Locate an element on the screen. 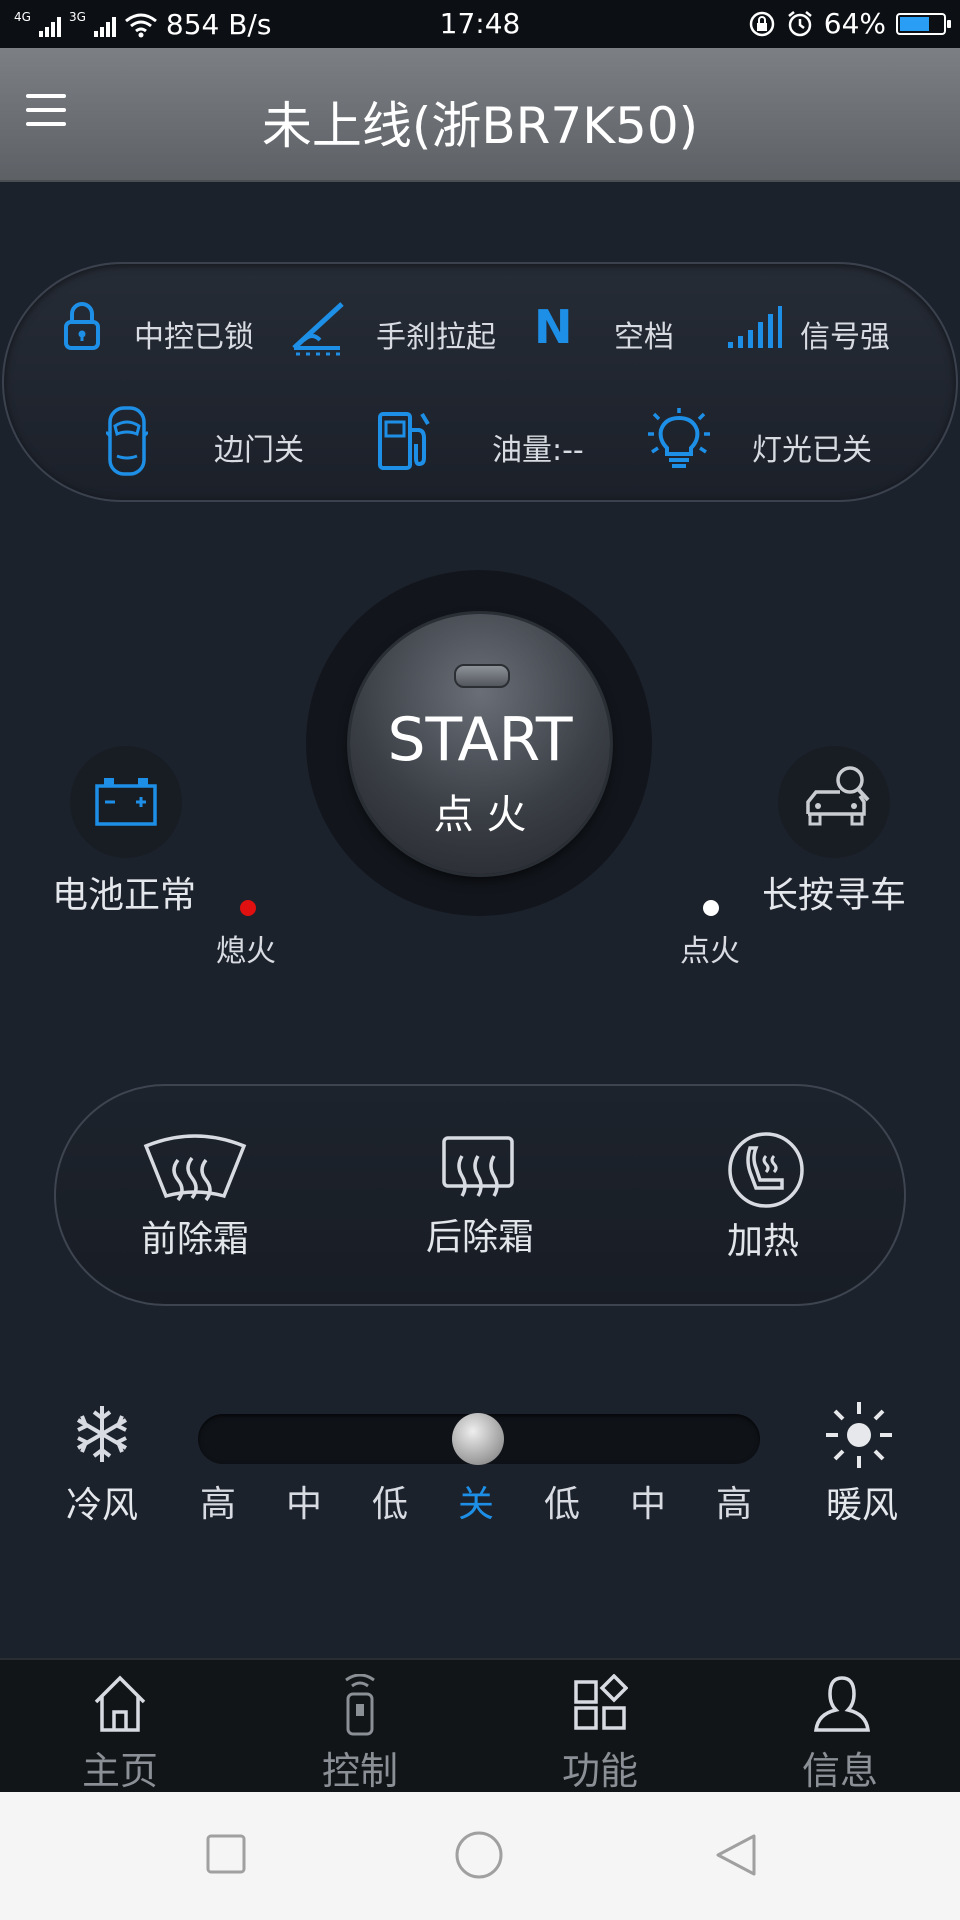  tab-control-label: 控制 is located at coordinates (359, 1771).